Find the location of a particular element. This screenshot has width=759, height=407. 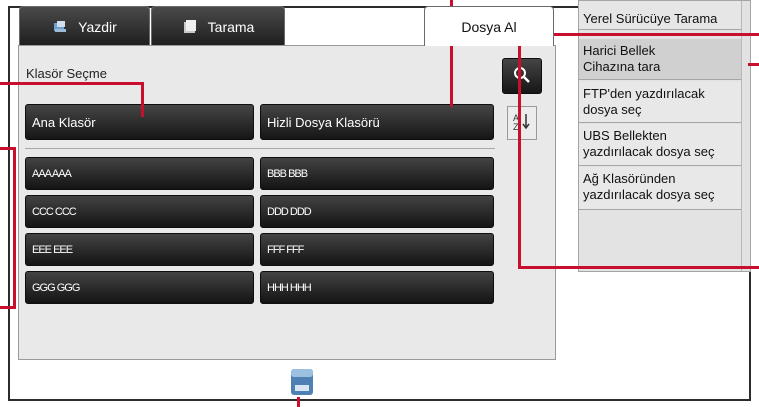

file-item: CCC CCC is located at coordinates (139, 211).